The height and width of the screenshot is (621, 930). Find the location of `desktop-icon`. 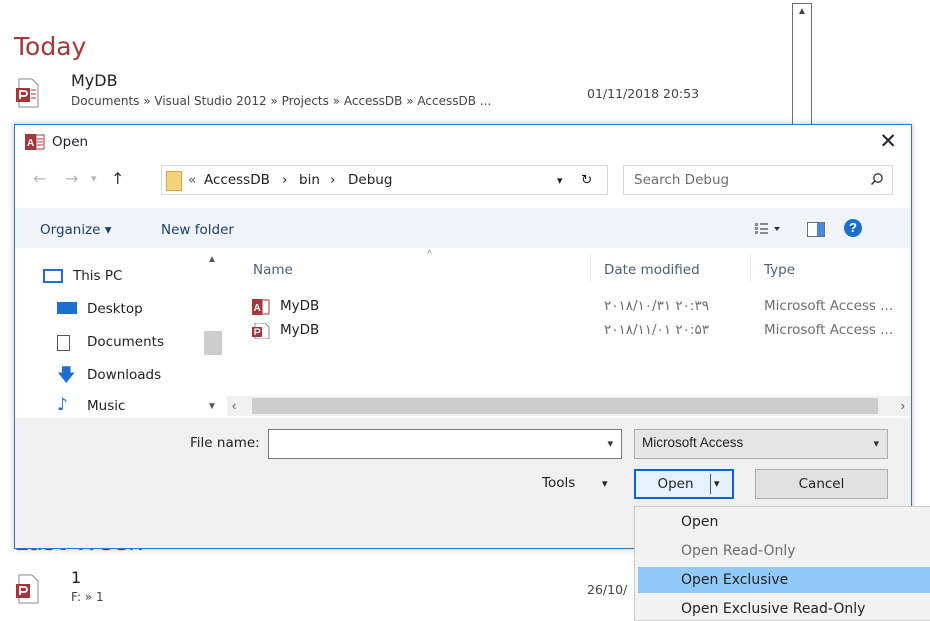

desktop-icon is located at coordinates (67, 308).